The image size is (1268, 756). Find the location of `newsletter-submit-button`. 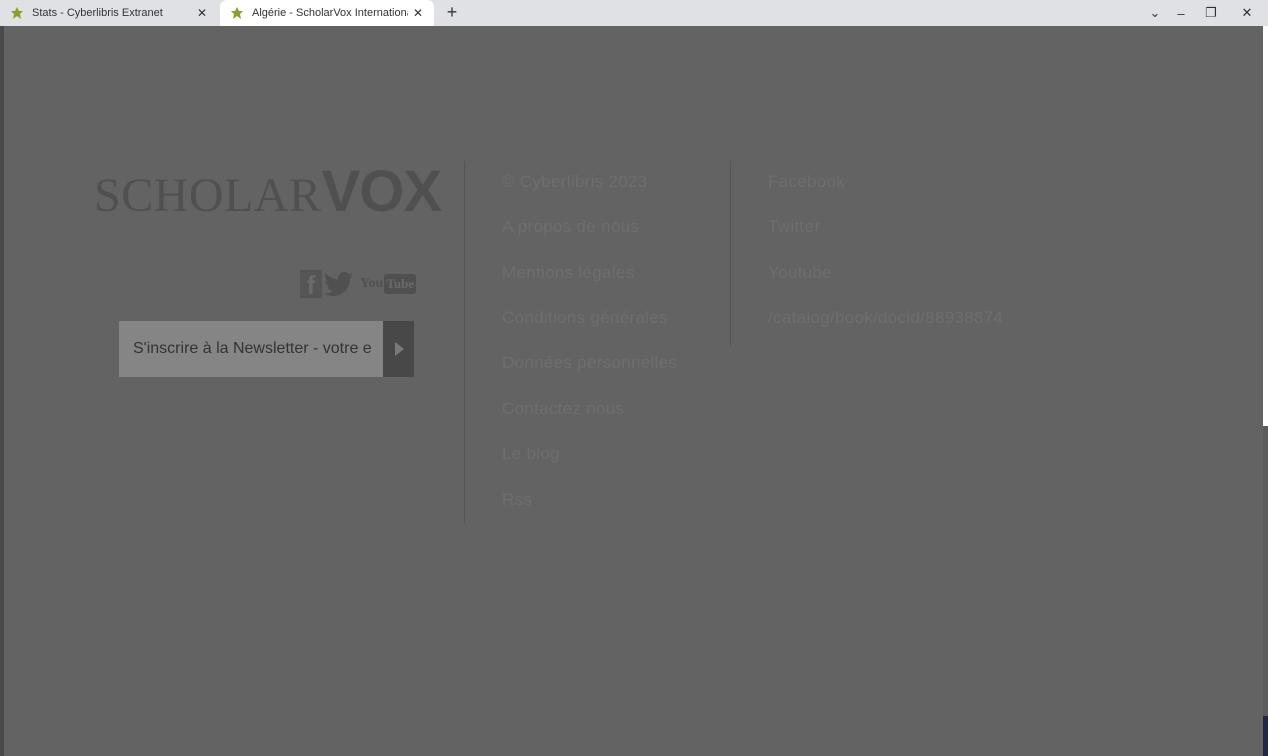

newsletter-submit-button is located at coordinates (398, 349).